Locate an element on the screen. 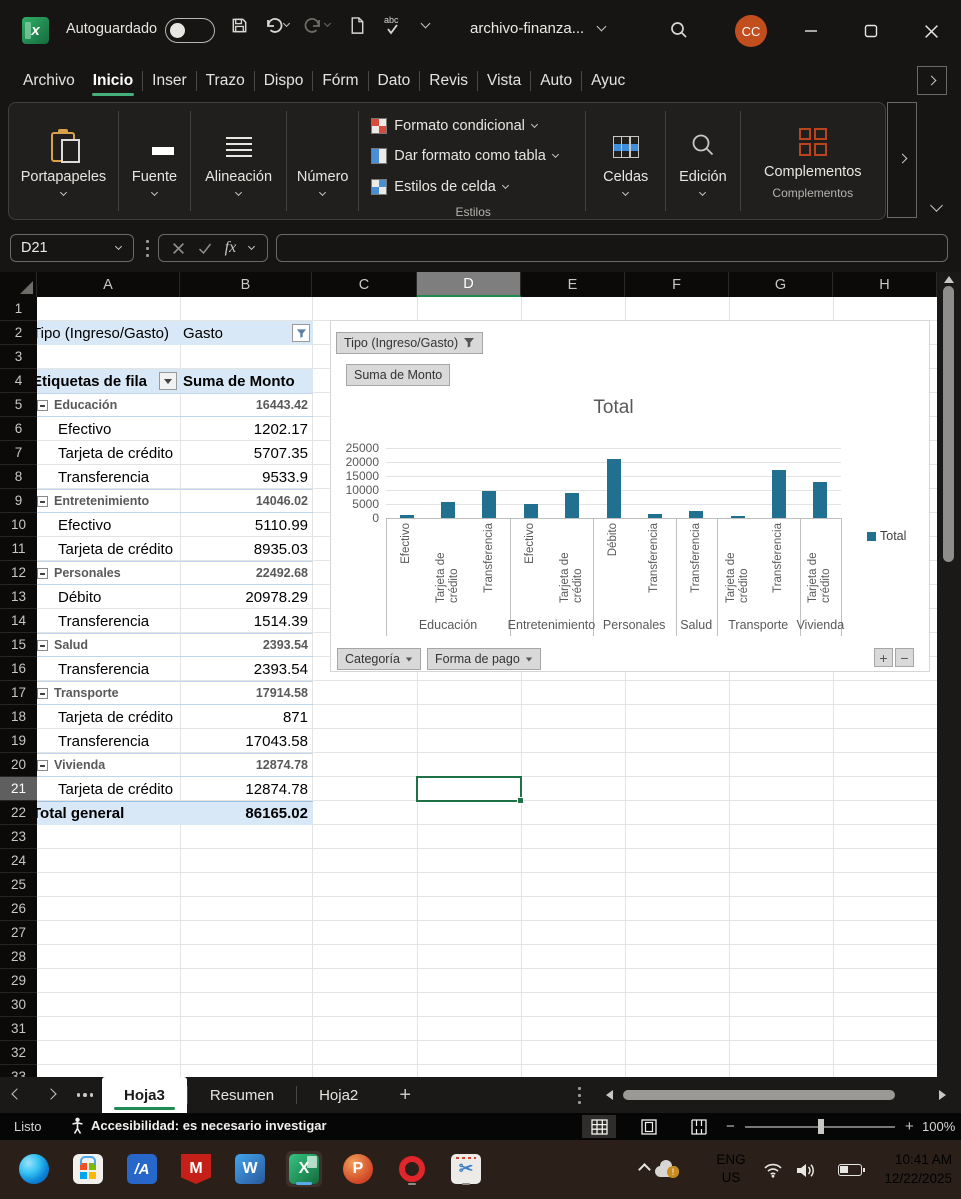  ribbon-overflow-button is located at coordinates (902, 160).